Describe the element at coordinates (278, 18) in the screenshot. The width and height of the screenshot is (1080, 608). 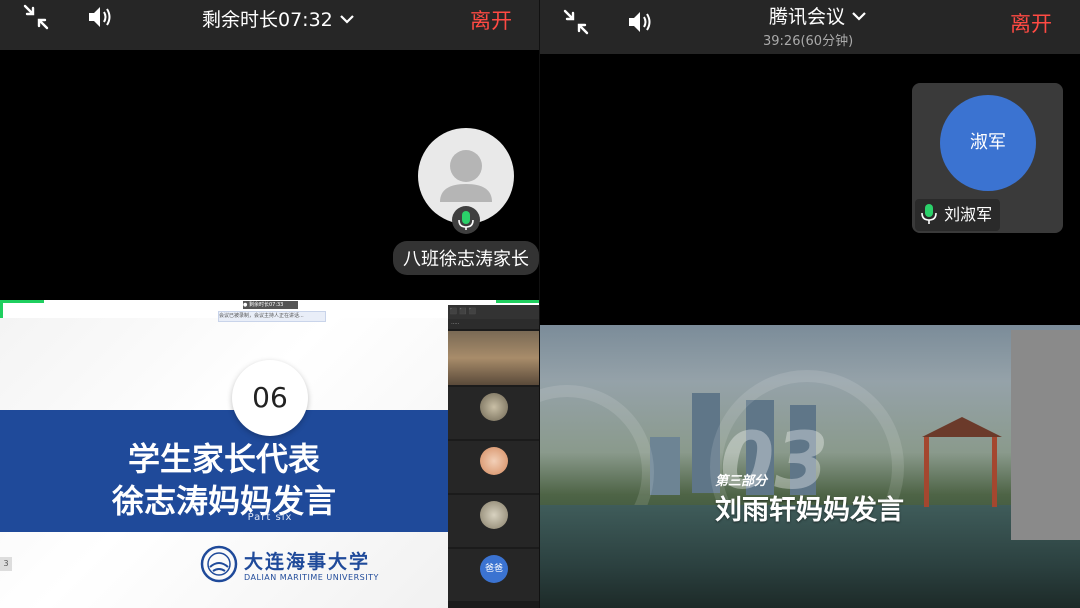
I see `meeting-timer-title: 剩余时长07:32` at that location.